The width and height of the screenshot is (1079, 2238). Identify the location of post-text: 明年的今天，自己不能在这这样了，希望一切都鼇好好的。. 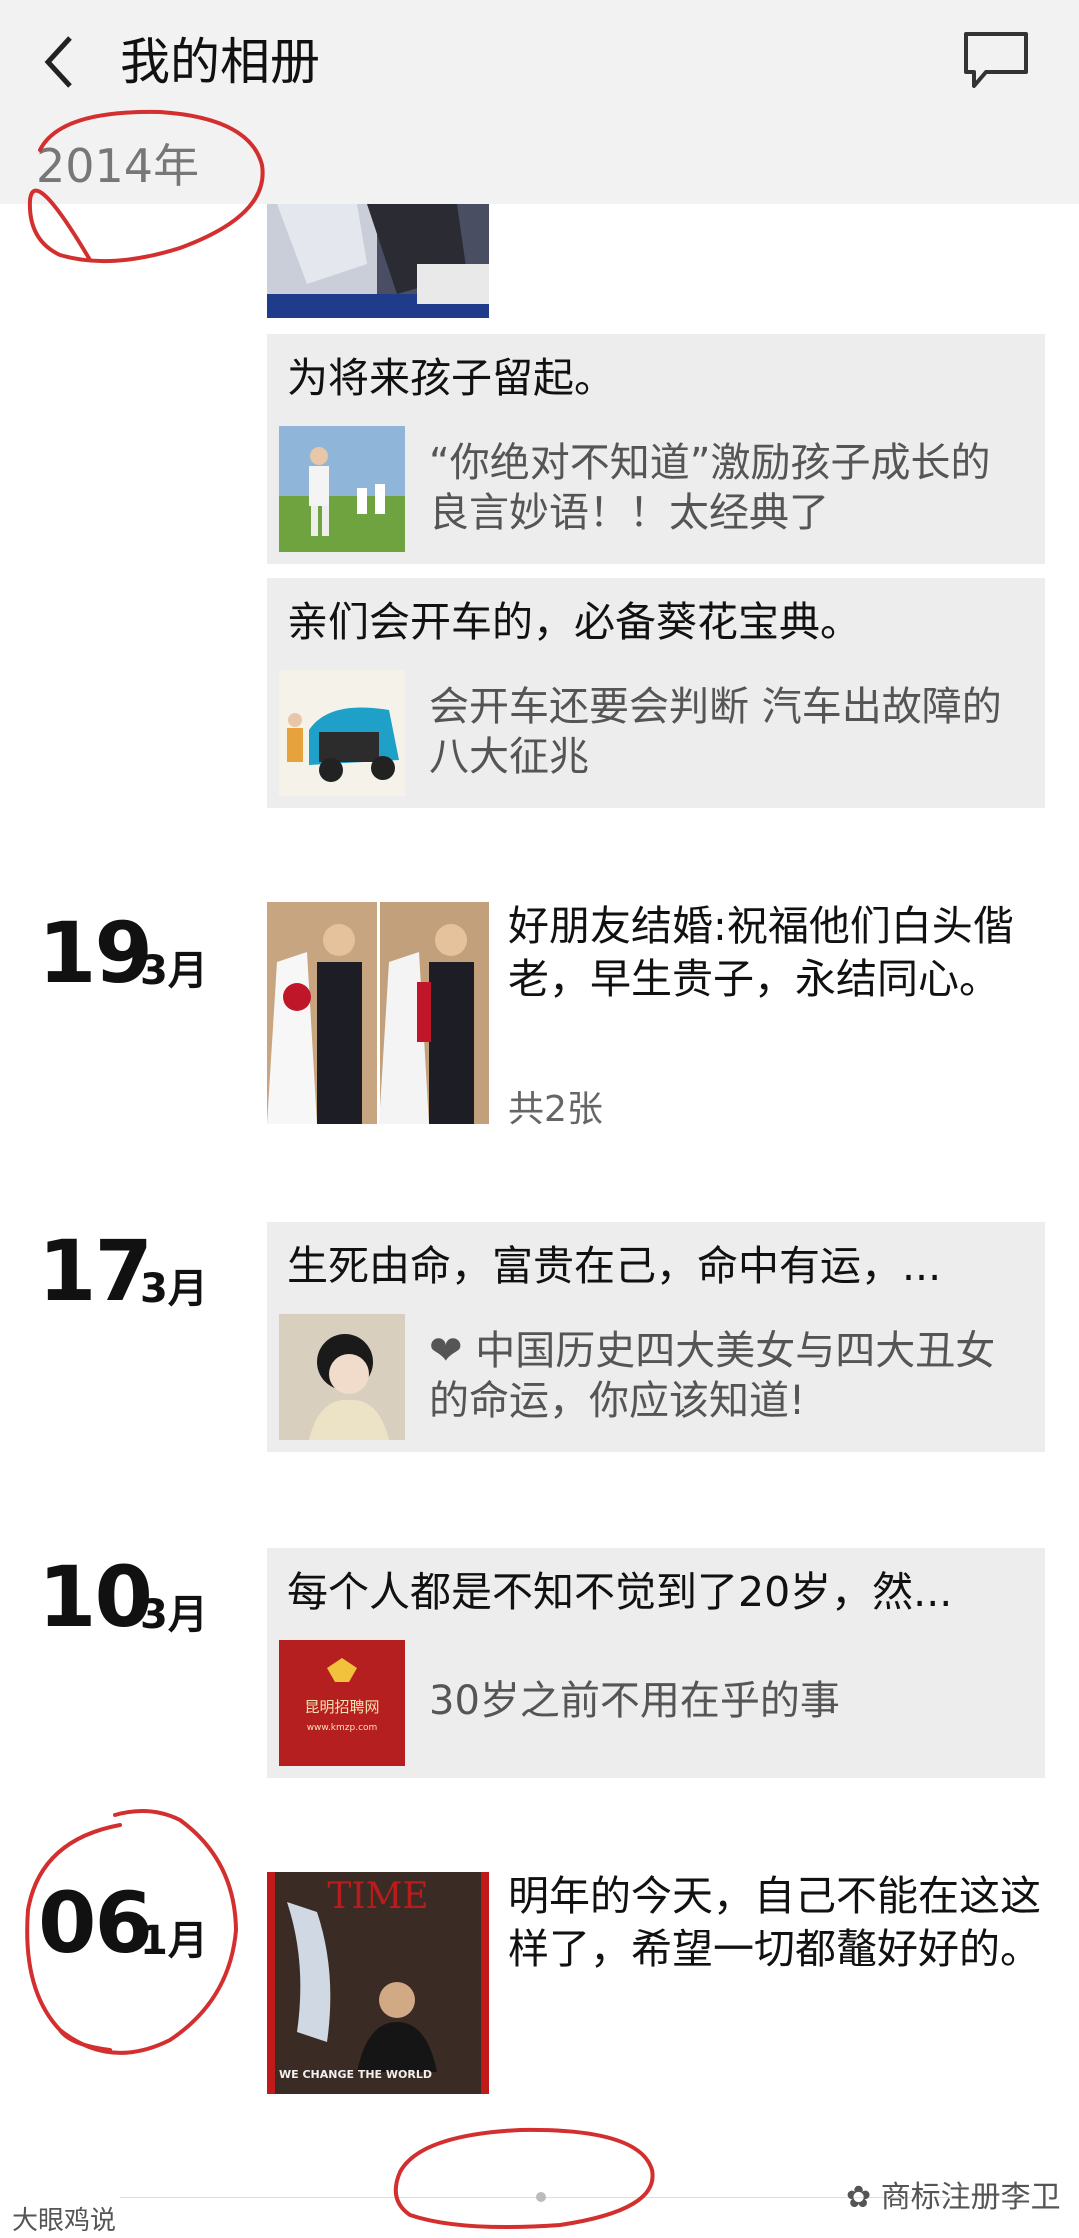
(774, 1922).